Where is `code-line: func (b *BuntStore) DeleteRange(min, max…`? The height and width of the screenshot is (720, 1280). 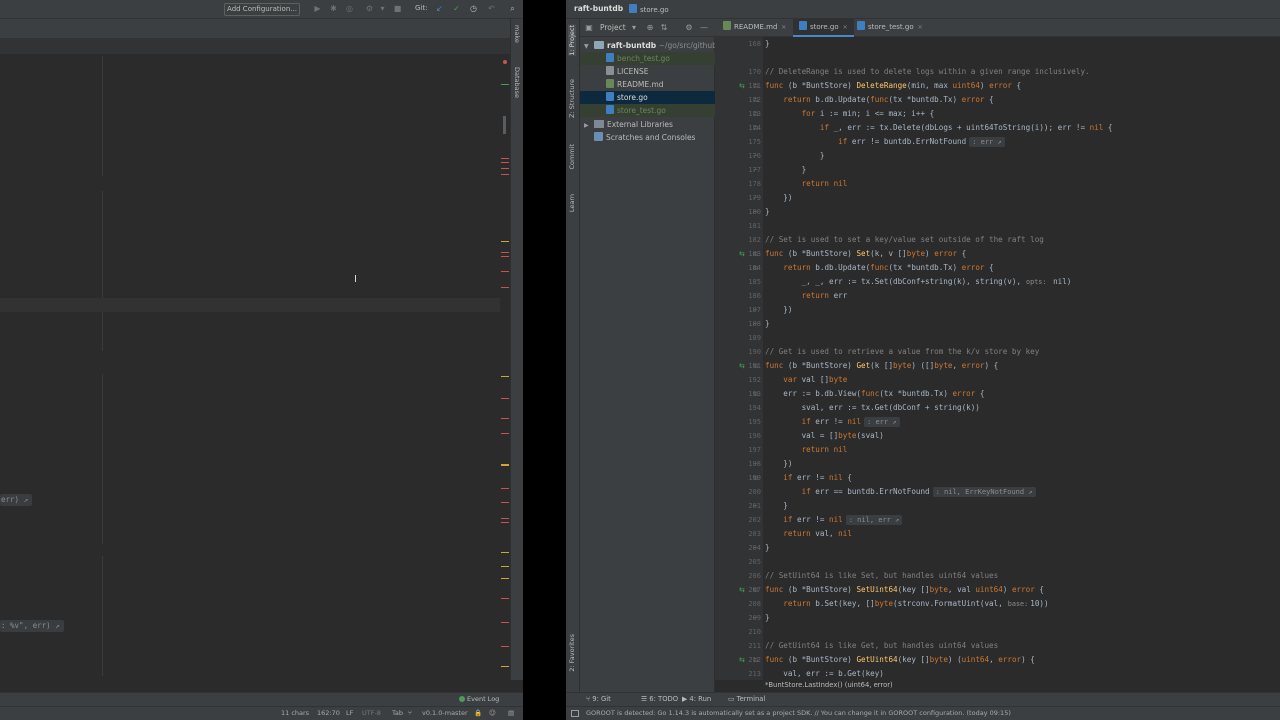 code-line: func (b *BuntStore) DeleteRange(min, max… is located at coordinates (893, 85).